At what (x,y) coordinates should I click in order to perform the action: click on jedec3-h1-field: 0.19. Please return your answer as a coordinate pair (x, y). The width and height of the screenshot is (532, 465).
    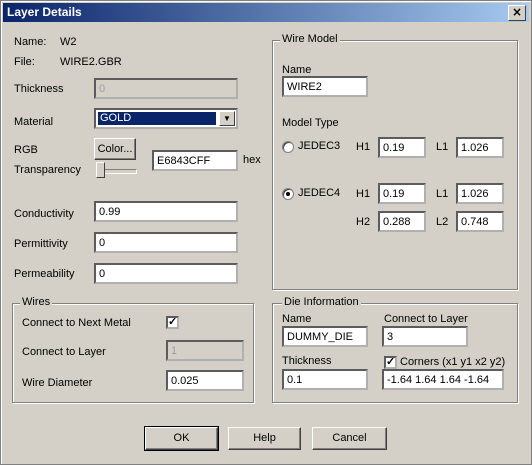
    Looking at the image, I should click on (402, 147).